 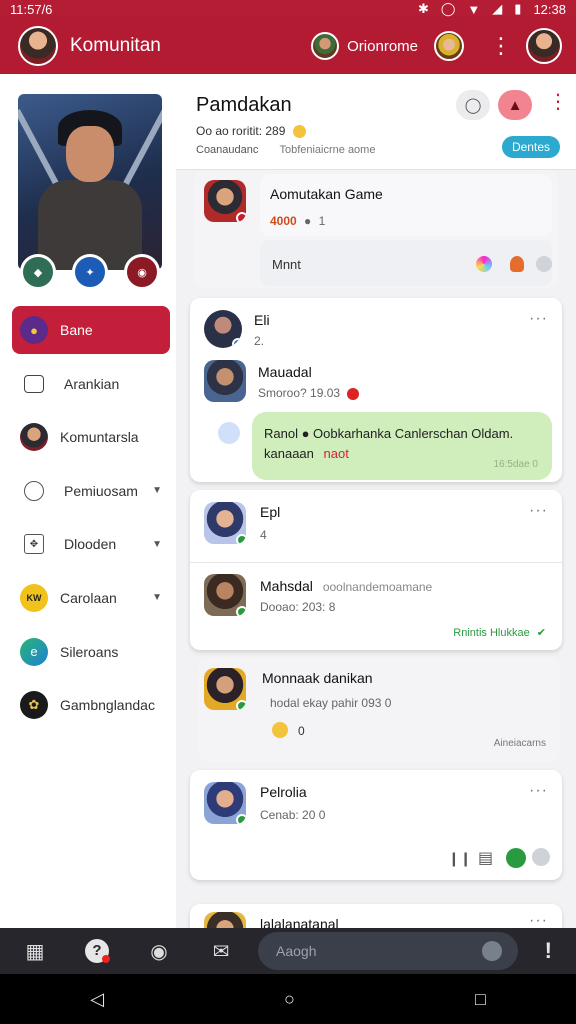 What do you see at coordinates (262, 320) in the screenshot?
I see `eli-name: Eli` at bounding box center [262, 320].